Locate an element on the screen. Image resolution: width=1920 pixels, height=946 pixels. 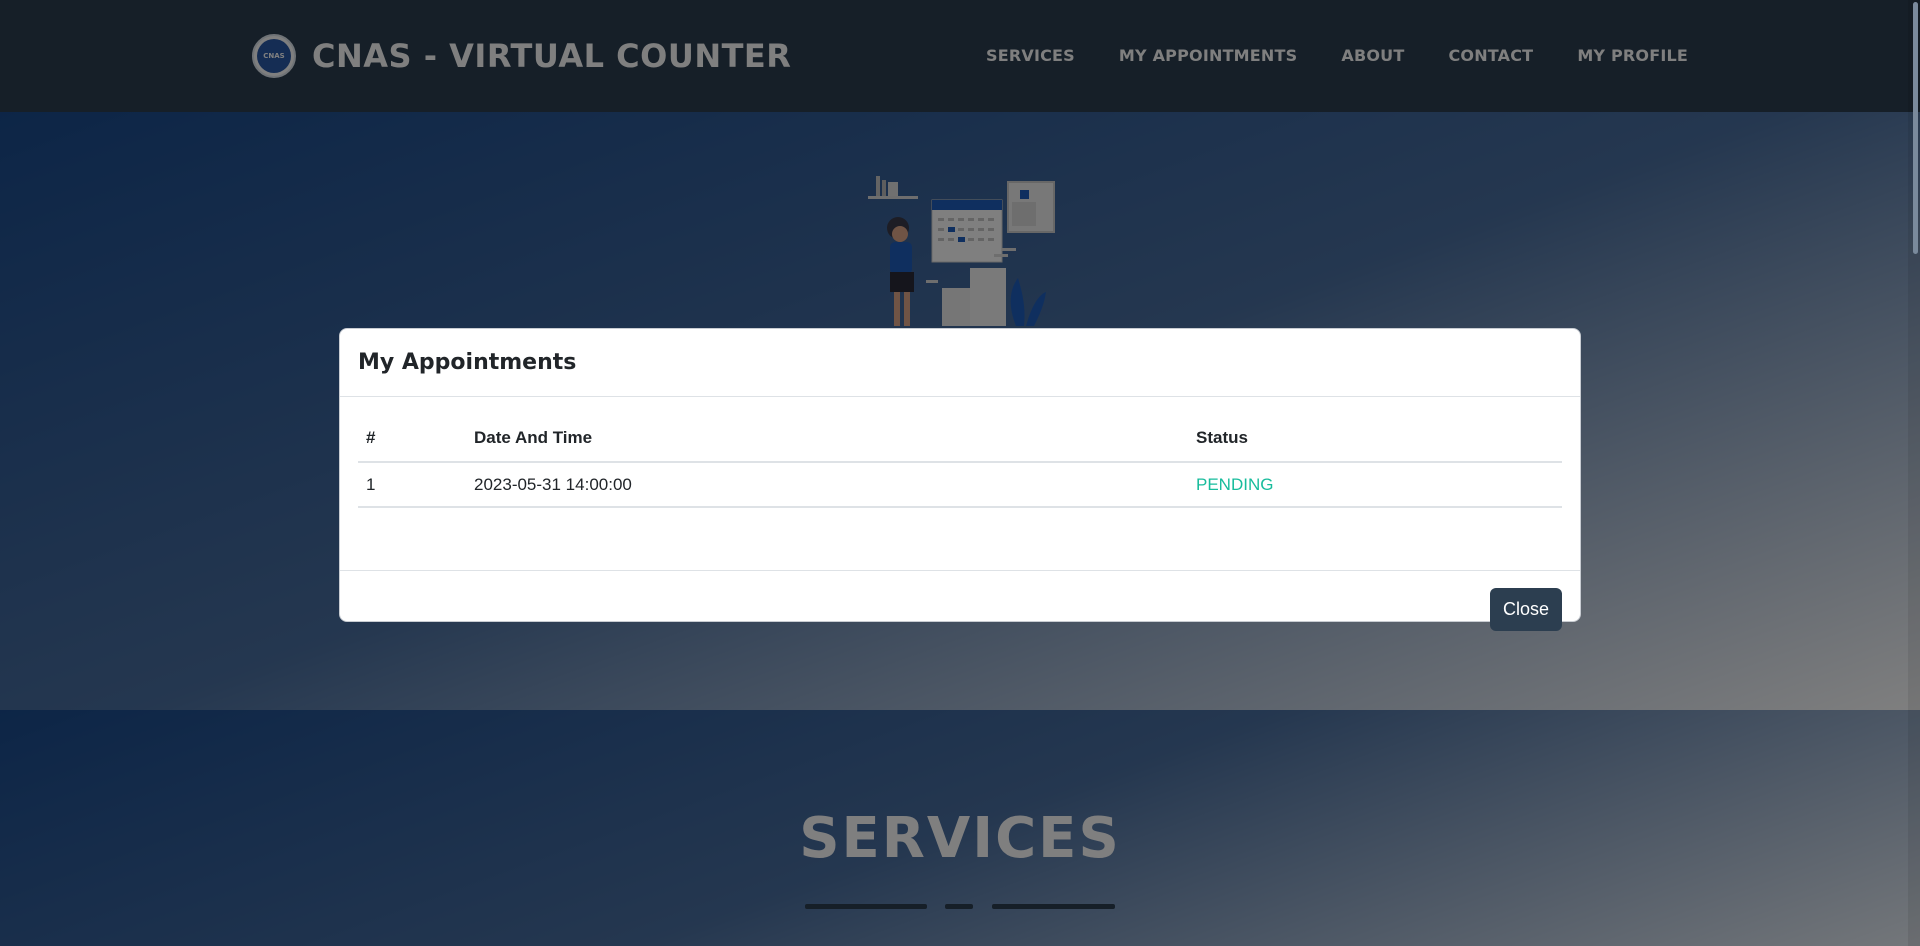
page-scrollbar is located at coordinates (1914, 473).